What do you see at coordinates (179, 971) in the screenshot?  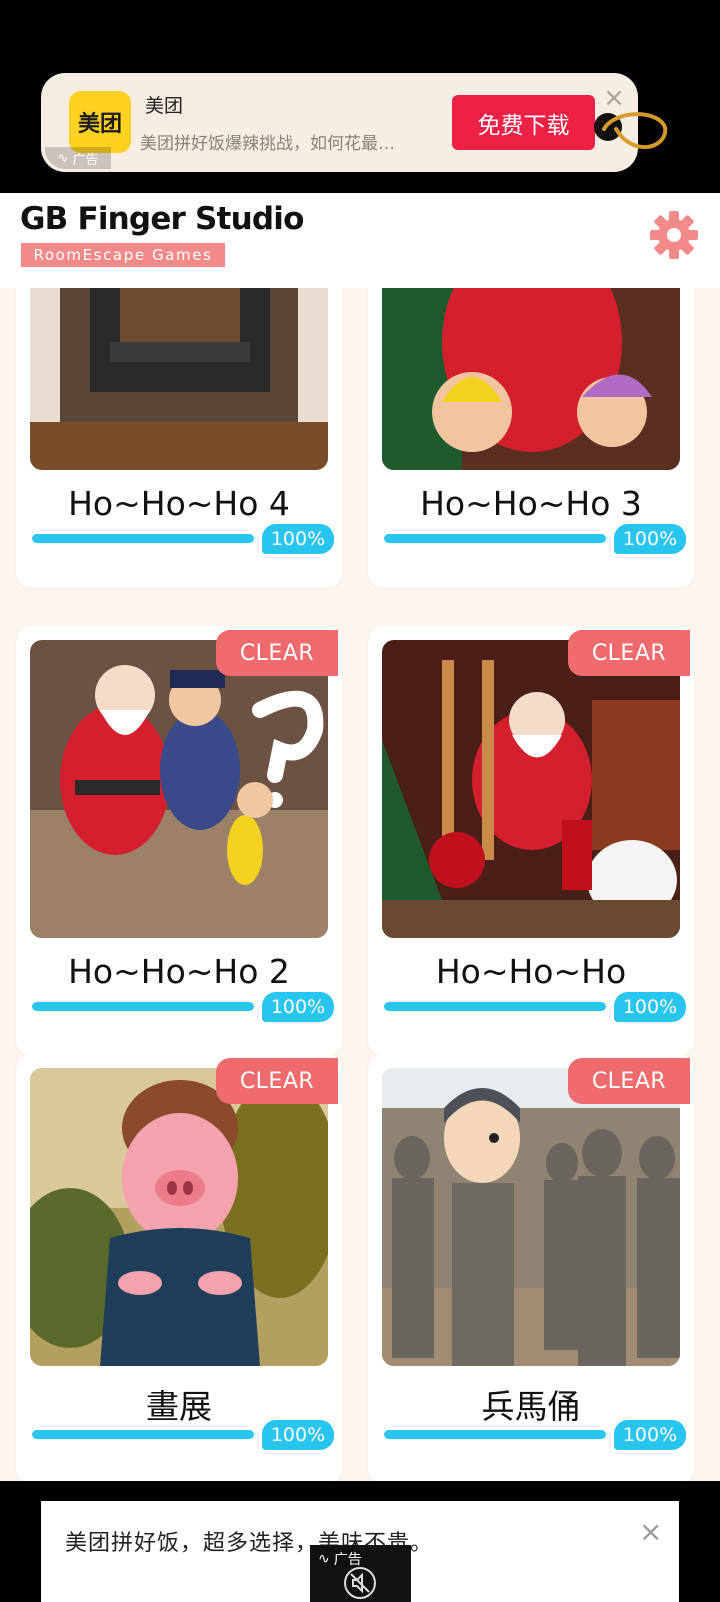 I see `level-title: Ho~Ho~Ho 2` at bounding box center [179, 971].